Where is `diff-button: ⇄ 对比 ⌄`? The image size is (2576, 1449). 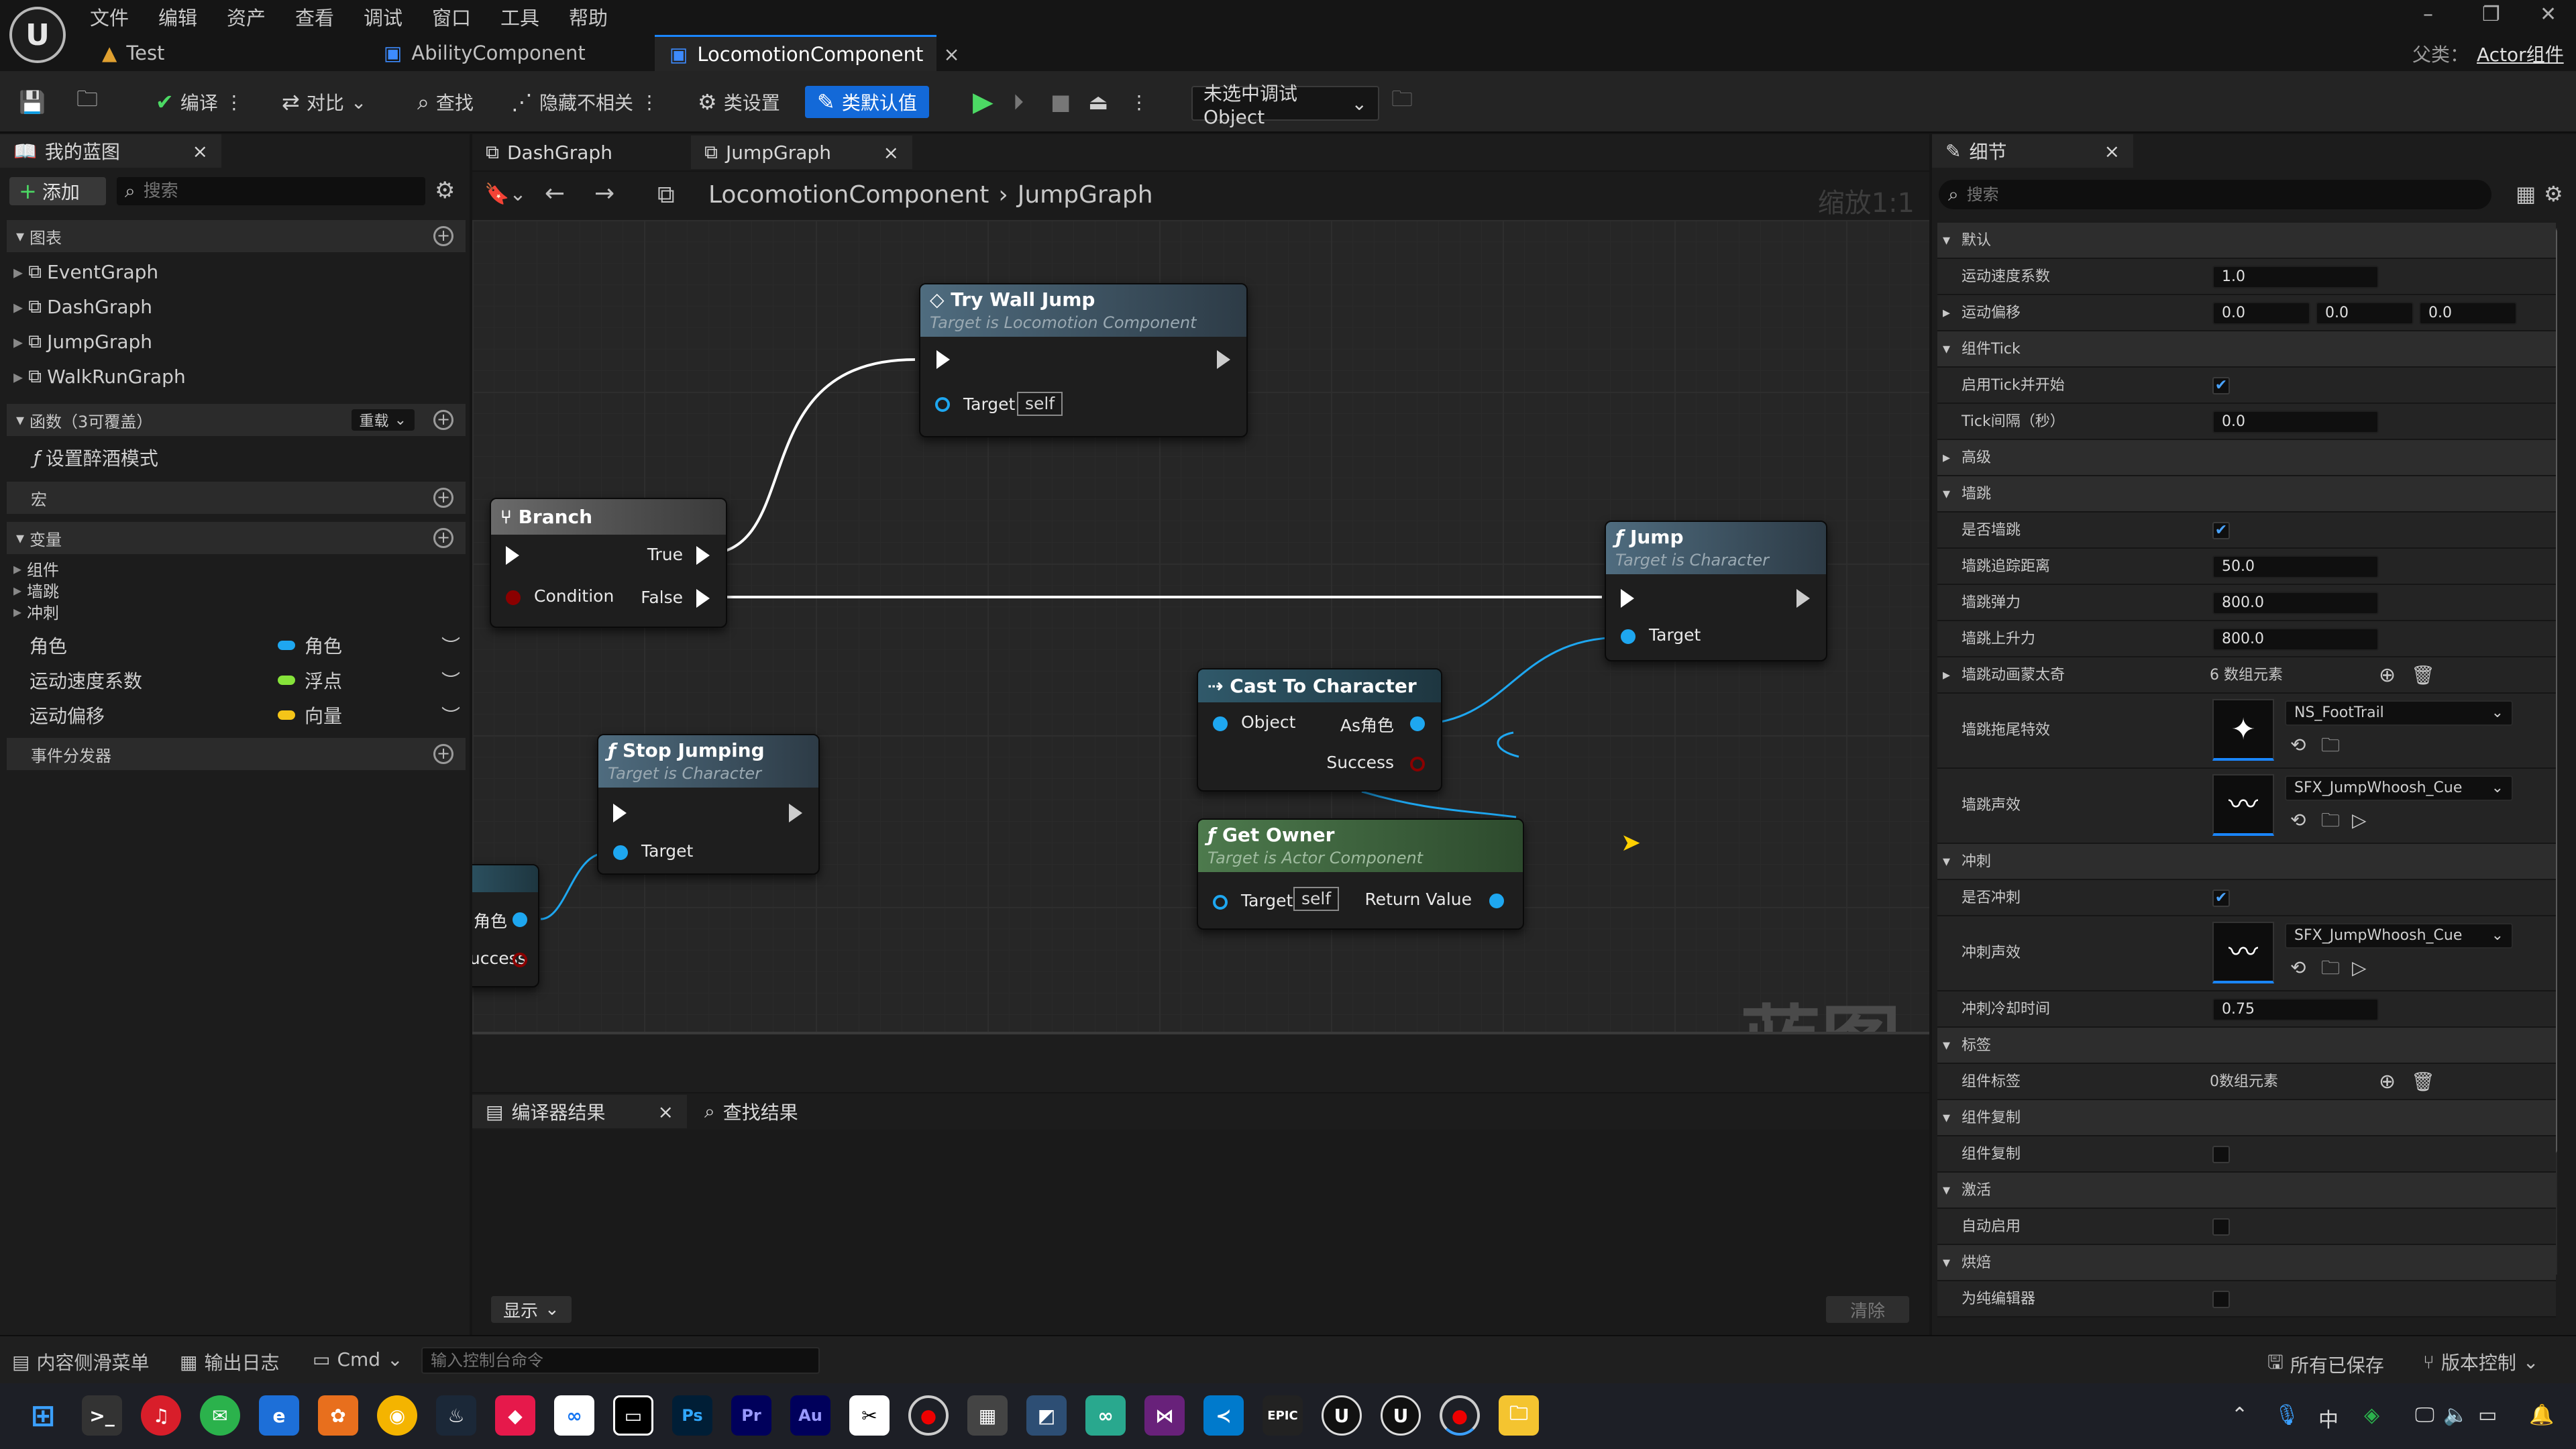 diff-button: ⇄ 对比 ⌄ is located at coordinates (324, 102).